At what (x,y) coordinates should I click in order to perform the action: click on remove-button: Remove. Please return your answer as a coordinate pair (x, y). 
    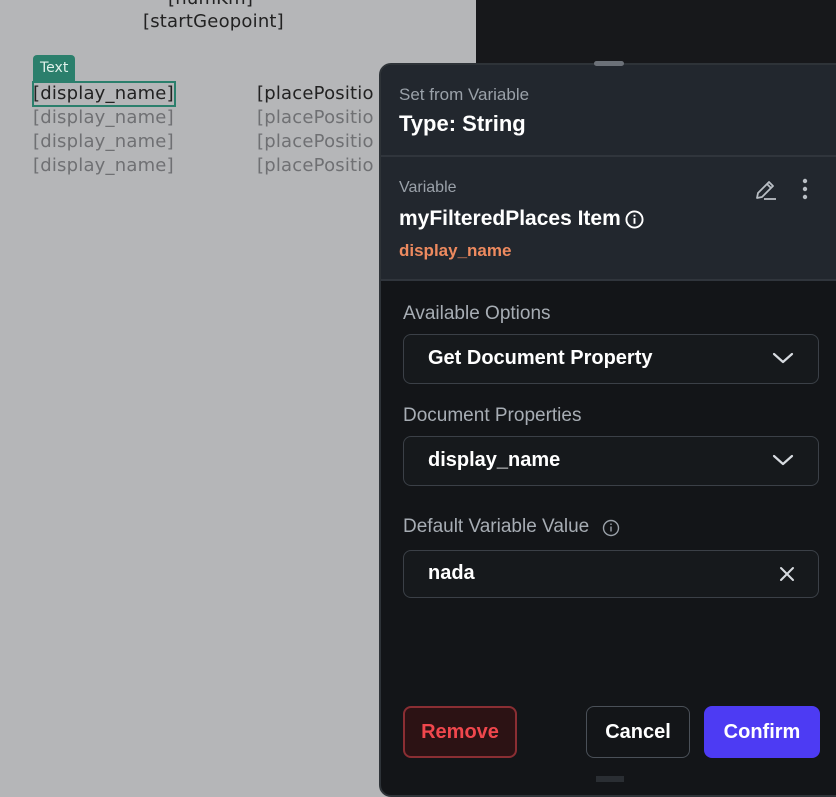
    Looking at the image, I should click on (460, 732).